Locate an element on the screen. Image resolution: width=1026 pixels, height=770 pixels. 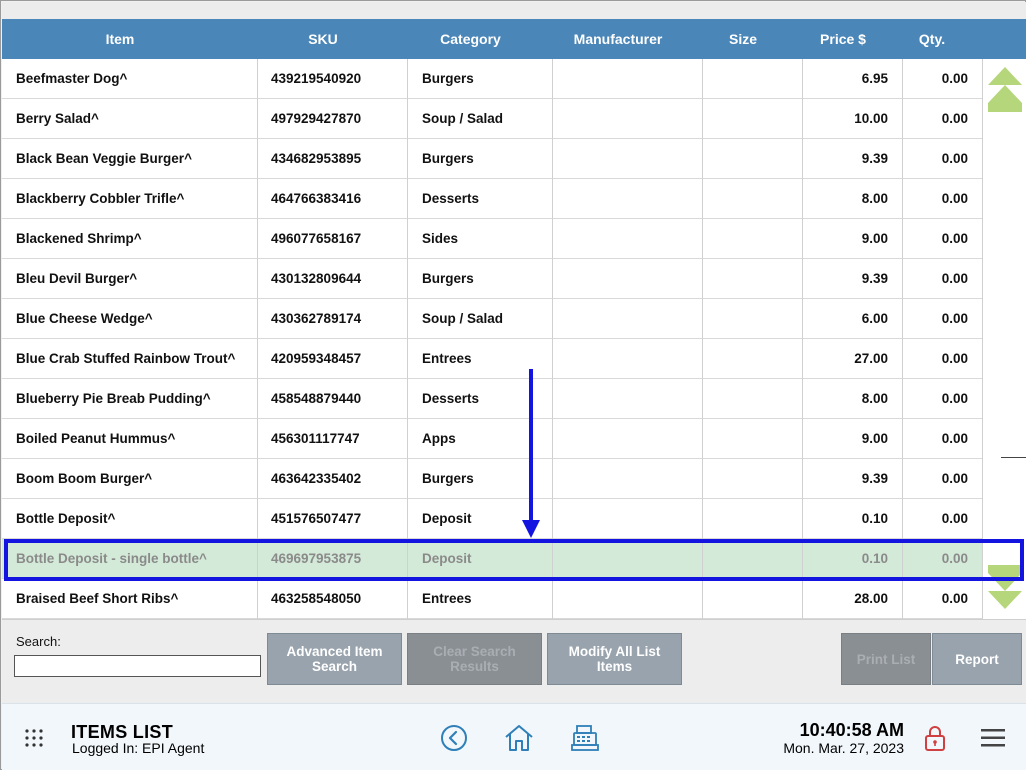
col-header-manufacturer: Manufacturer is located at coordinates (618, 39).